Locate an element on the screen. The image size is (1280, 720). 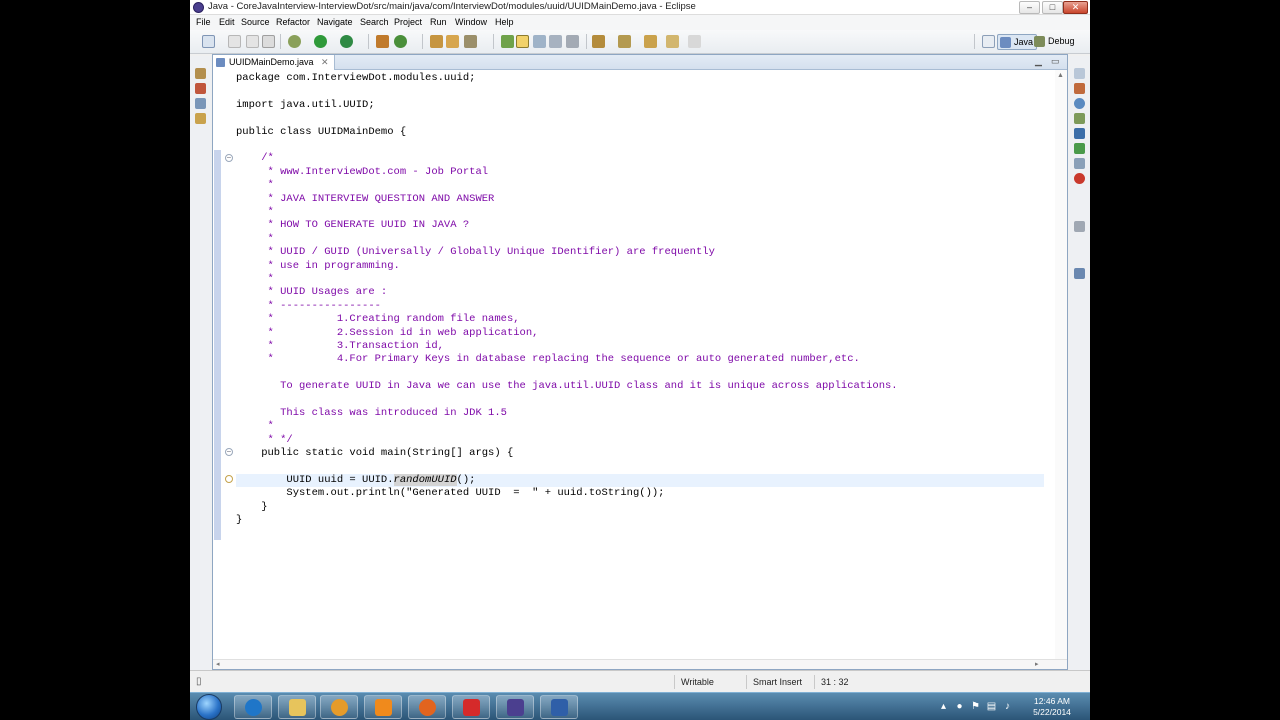
menu-run: Run is located at coordinates (438, 22).